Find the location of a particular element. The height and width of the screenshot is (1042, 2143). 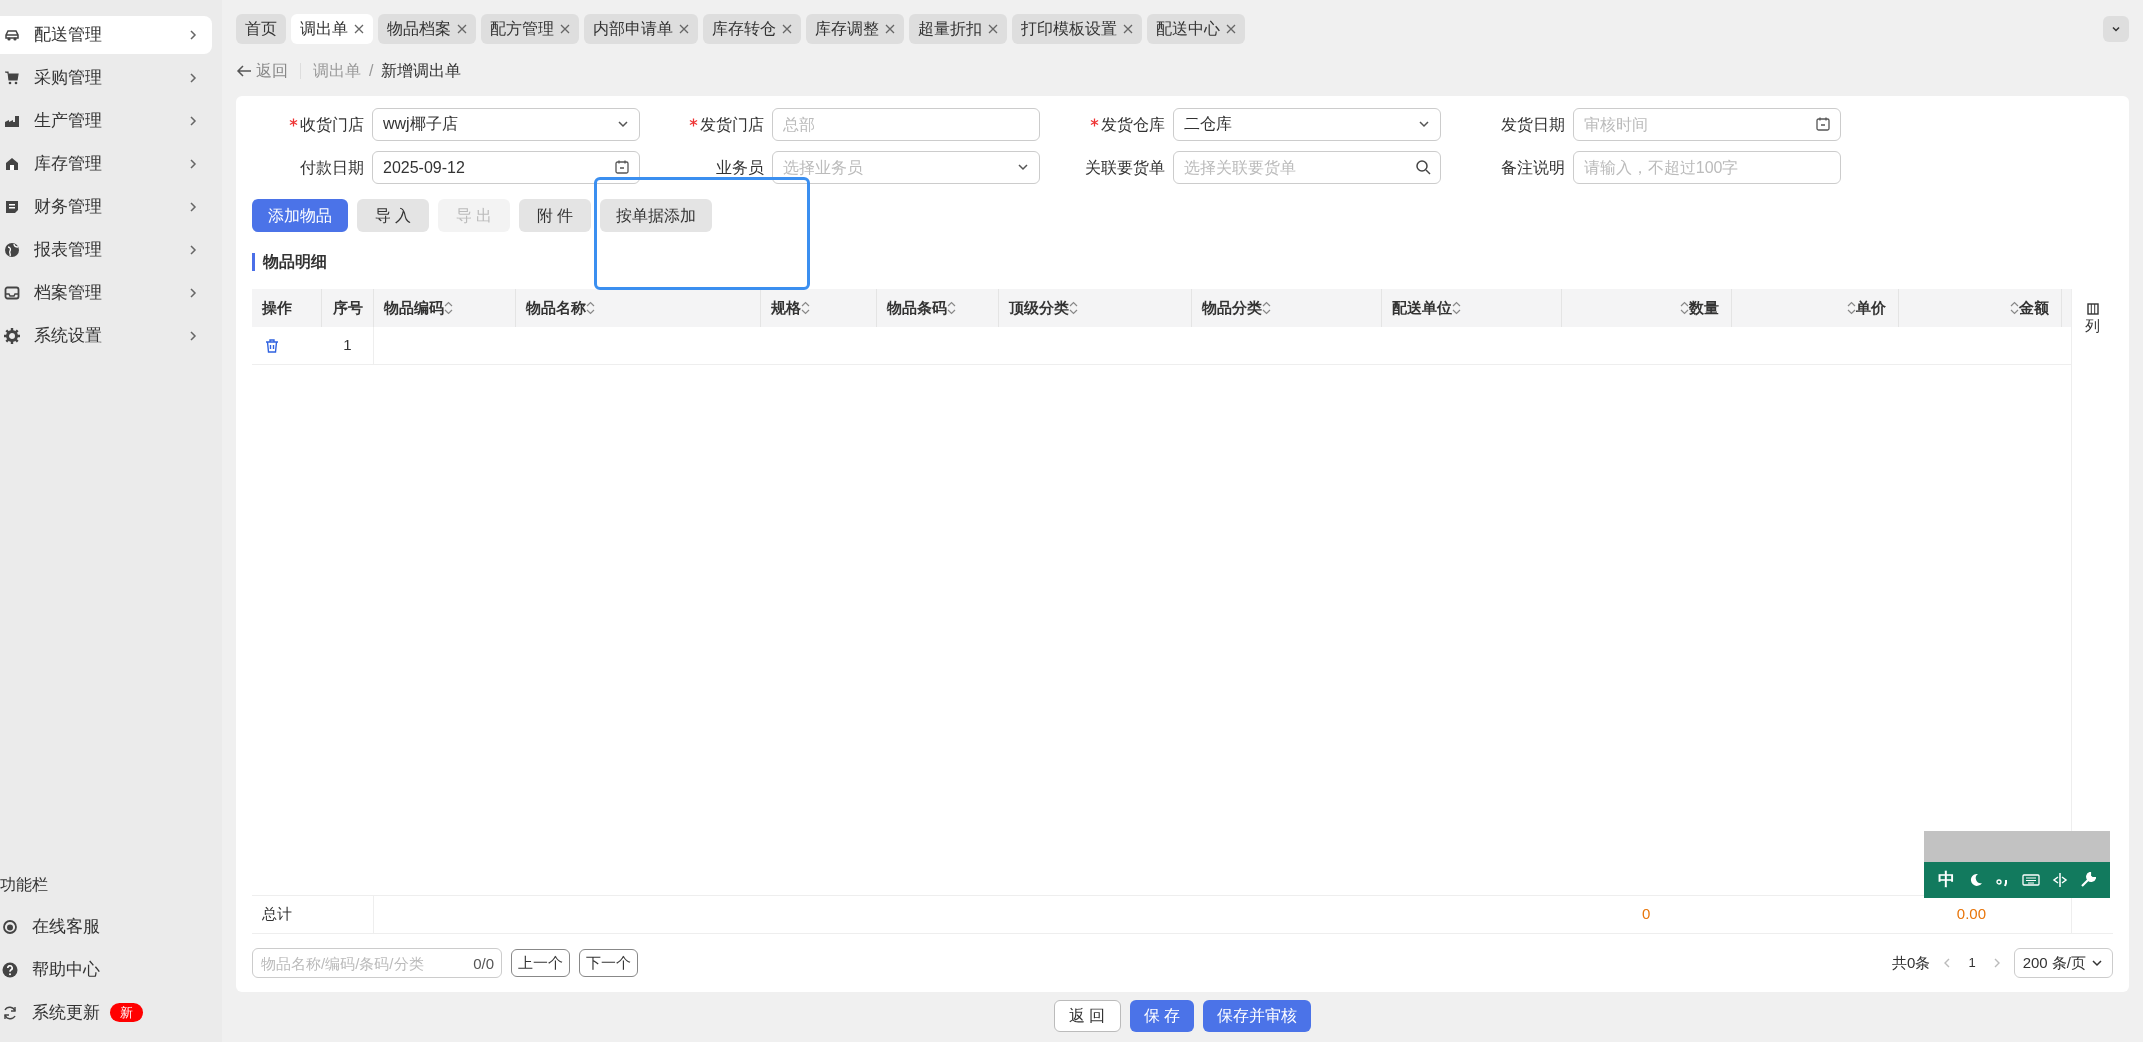

select-field: 二仓库 is located at coordinates (1306, 124).